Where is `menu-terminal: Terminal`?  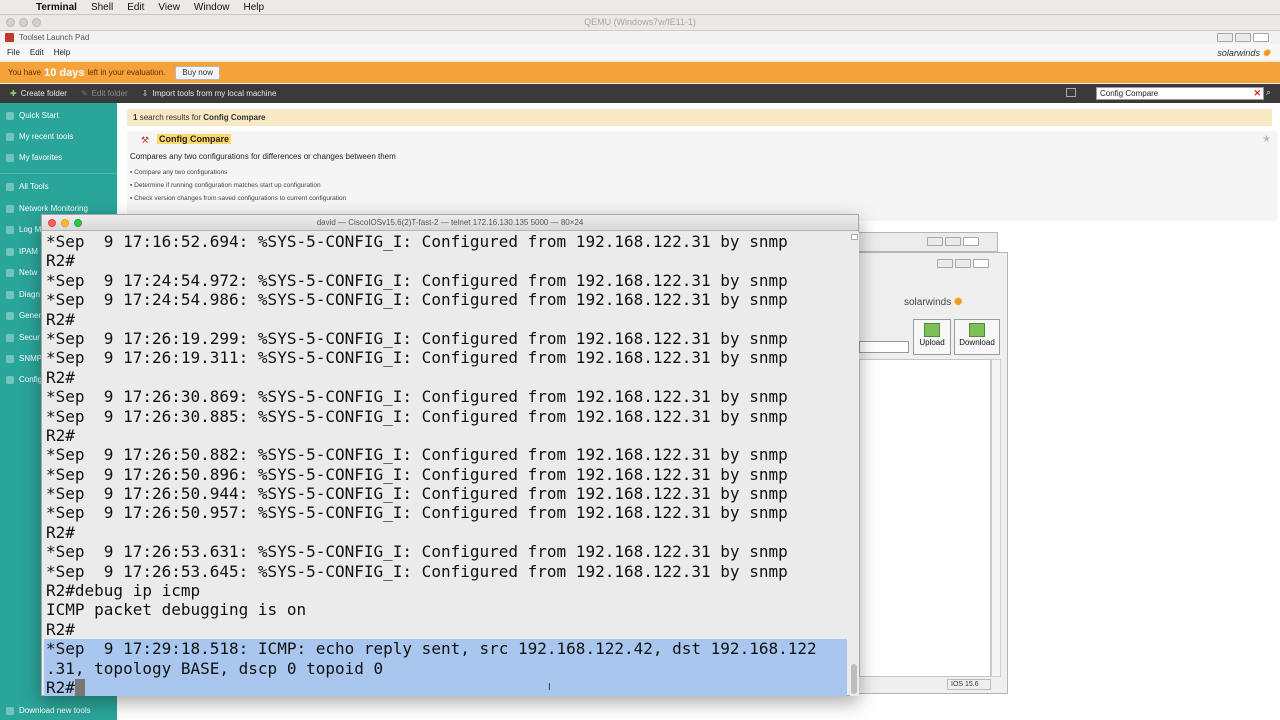
menu-terminal: Terminal is located at coordinates (56, 7).